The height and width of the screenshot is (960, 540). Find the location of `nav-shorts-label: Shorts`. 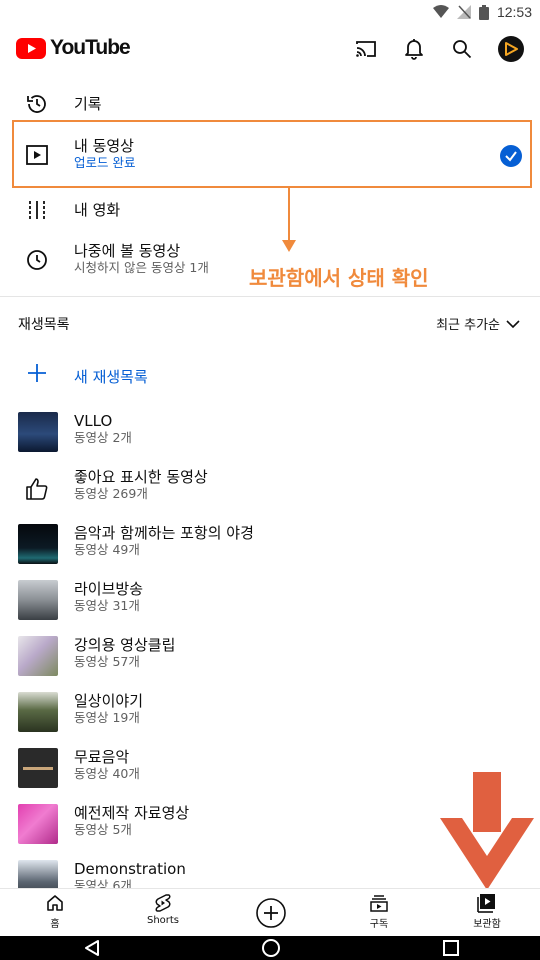

nav-shorts-label: Shorts is located at coordinates (163, 920).